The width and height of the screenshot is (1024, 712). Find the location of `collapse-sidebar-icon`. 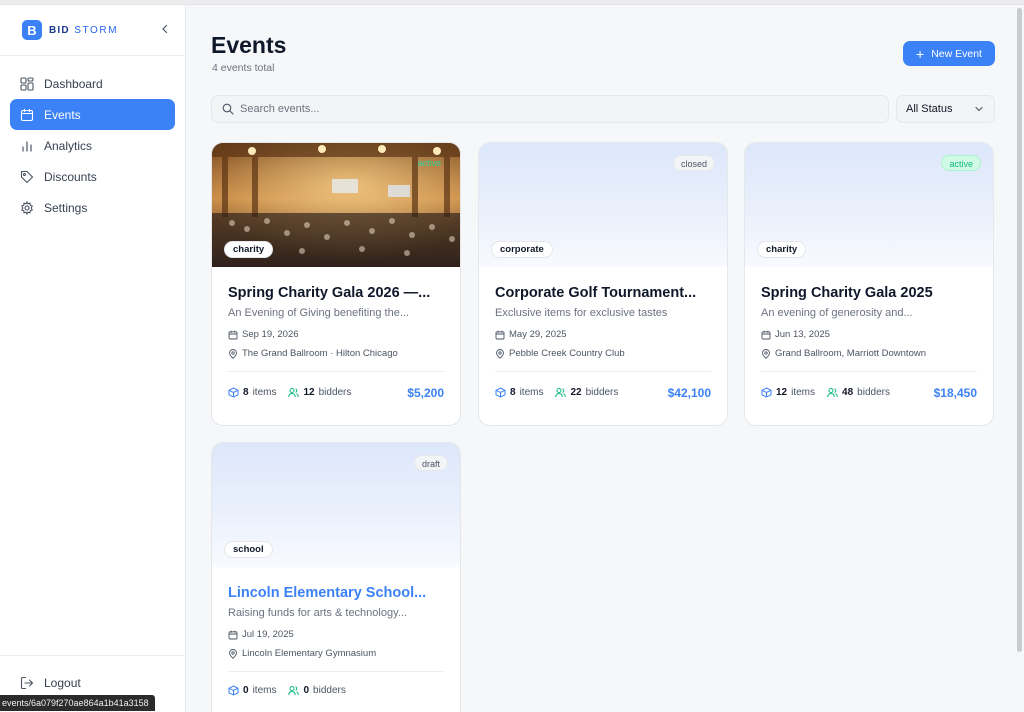

collapse-sidebar-icon is located at coordinates (165, 29).